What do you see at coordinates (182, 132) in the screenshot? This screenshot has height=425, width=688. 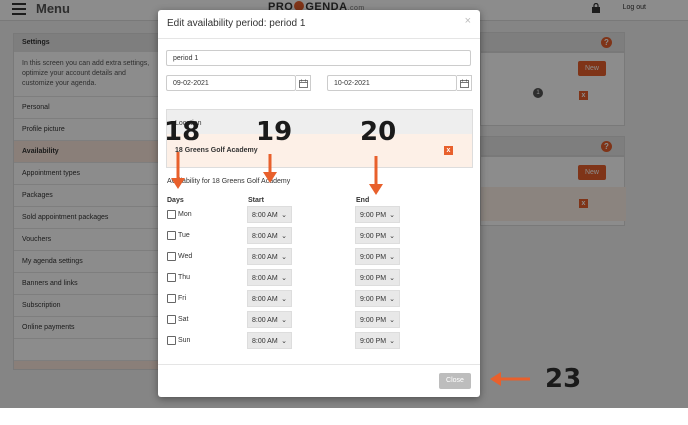 I see `callout-18: 18` at bounding box center [182, 132].